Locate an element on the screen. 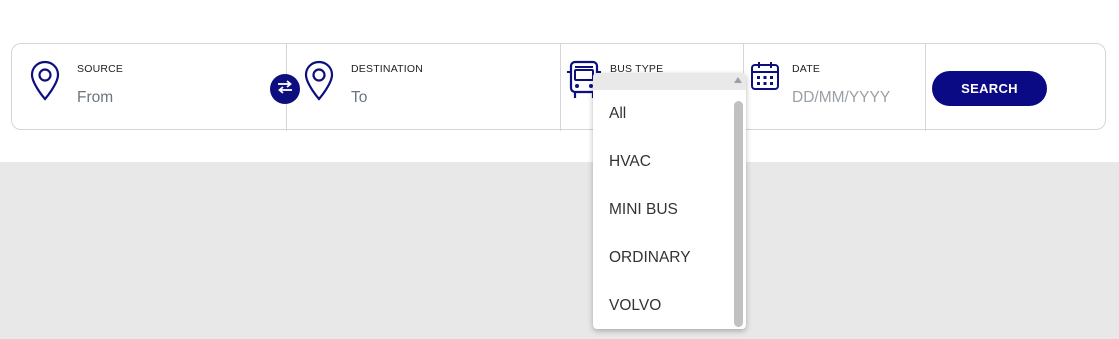 This screenshot has height=339, width=1119. source-field: SOURCE From is located at coordinates (149, 87).